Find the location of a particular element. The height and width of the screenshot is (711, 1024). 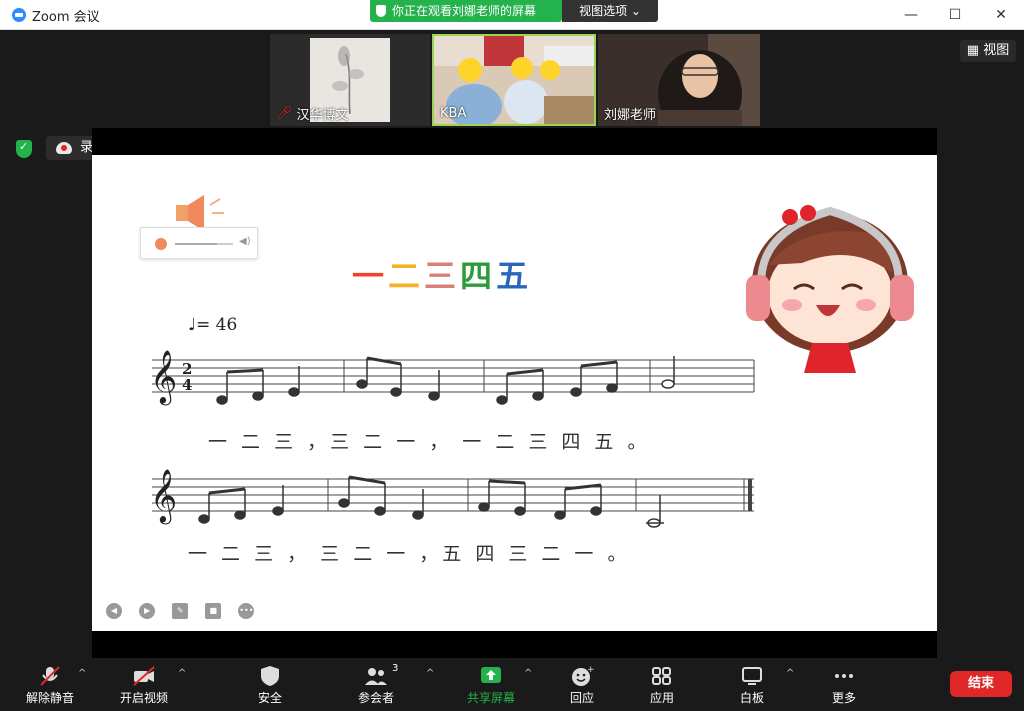

close-button: ✕ is located at coordinates (1001, 15).